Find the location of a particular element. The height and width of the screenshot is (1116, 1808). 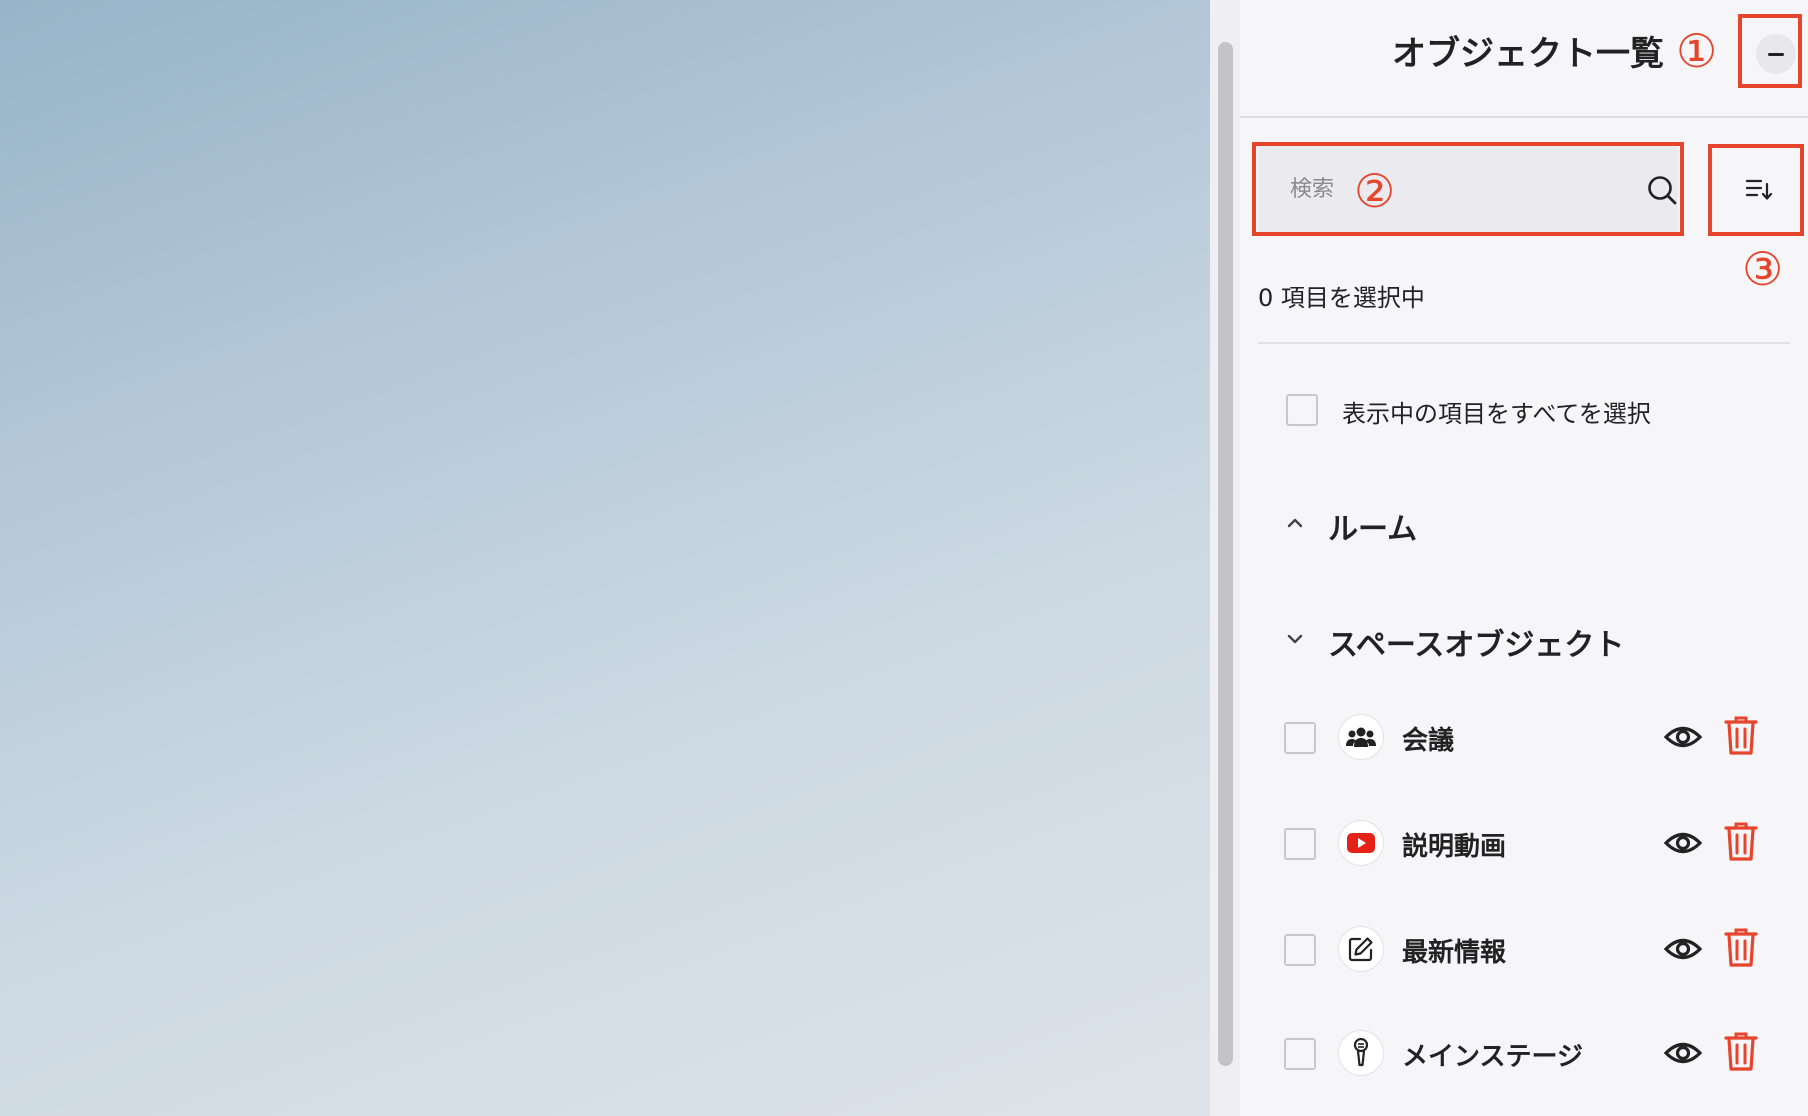

group-label: ルーム is located at coordinates (1373, 529).